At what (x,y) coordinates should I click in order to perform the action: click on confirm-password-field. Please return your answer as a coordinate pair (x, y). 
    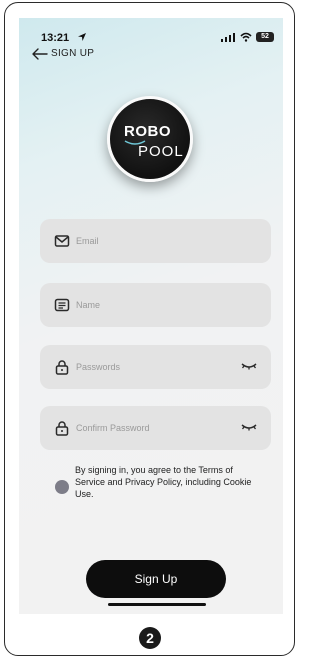
    Looking at the image, I should click on (155, 428).